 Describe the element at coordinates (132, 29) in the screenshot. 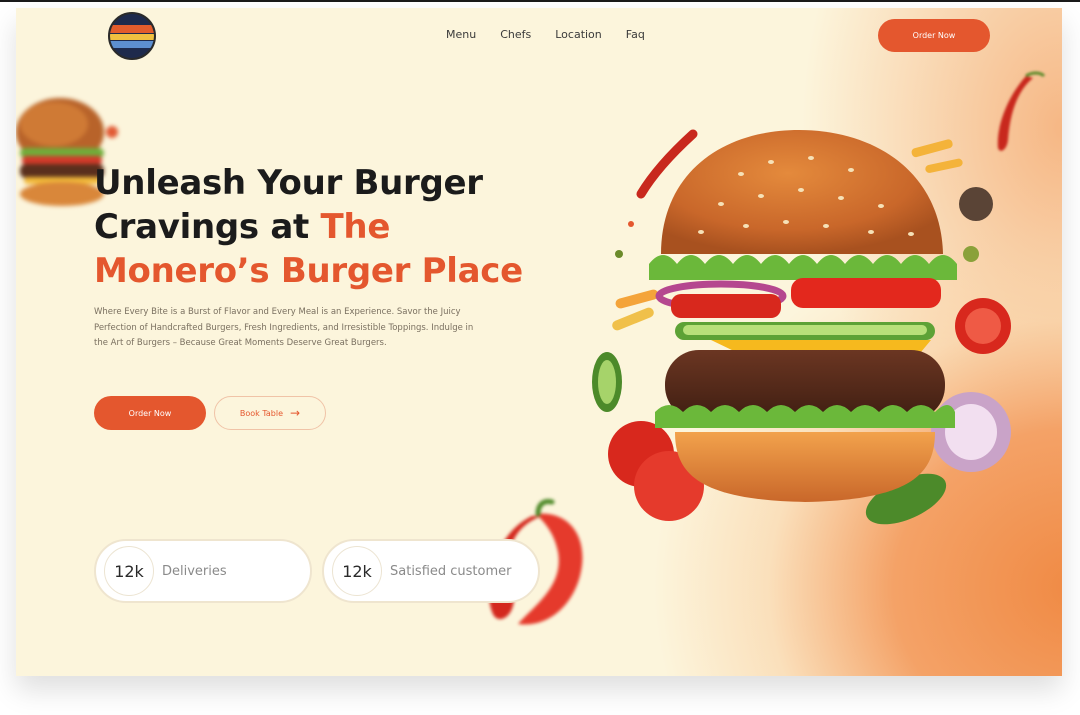

I see `logo-stripe-red` at that location.